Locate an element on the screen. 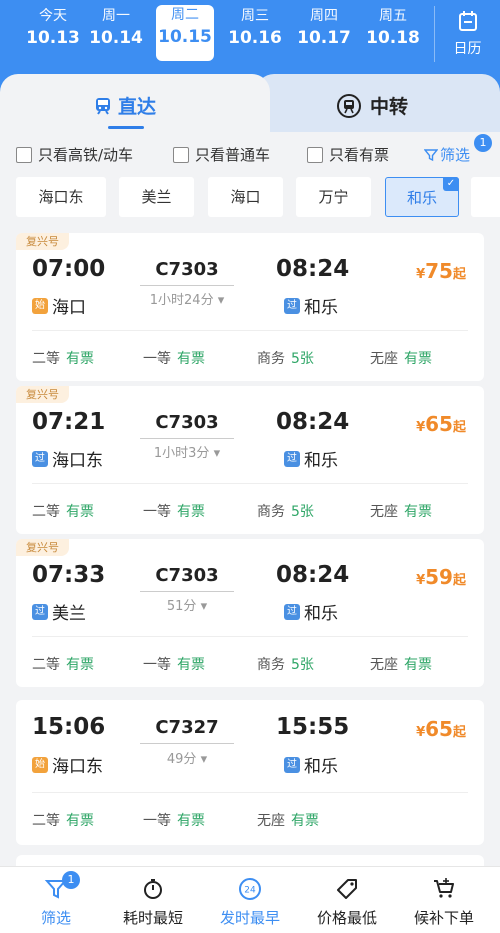 The width and height of the screenshot is (500, 933). station-chip-selected: 和乐 ✓ is located at coordinates (422, 197).